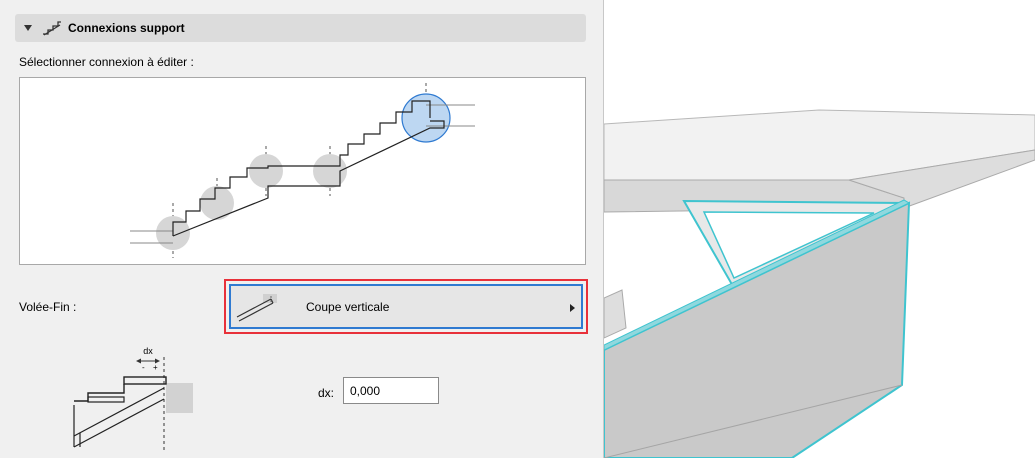 The image size is (1035, 458). Describe the element at coordinates (572, 308) in the screenshot. I see `triangle-right-icon` at that location.